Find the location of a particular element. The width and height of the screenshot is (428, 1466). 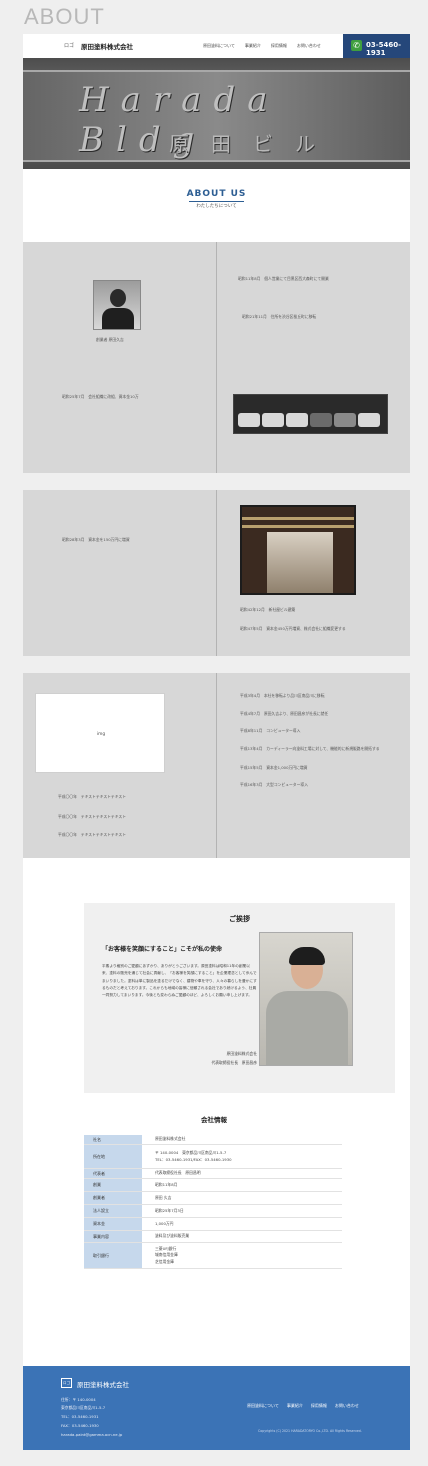

history-entry: 昭和42年12月 新社屋ビル建築 is located at coordinates (268, 609).